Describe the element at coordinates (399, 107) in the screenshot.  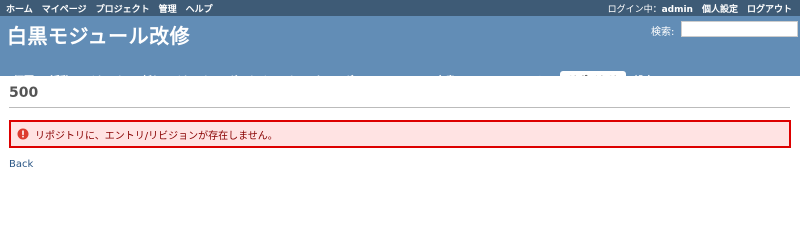
I see `heading-divider` at that location.